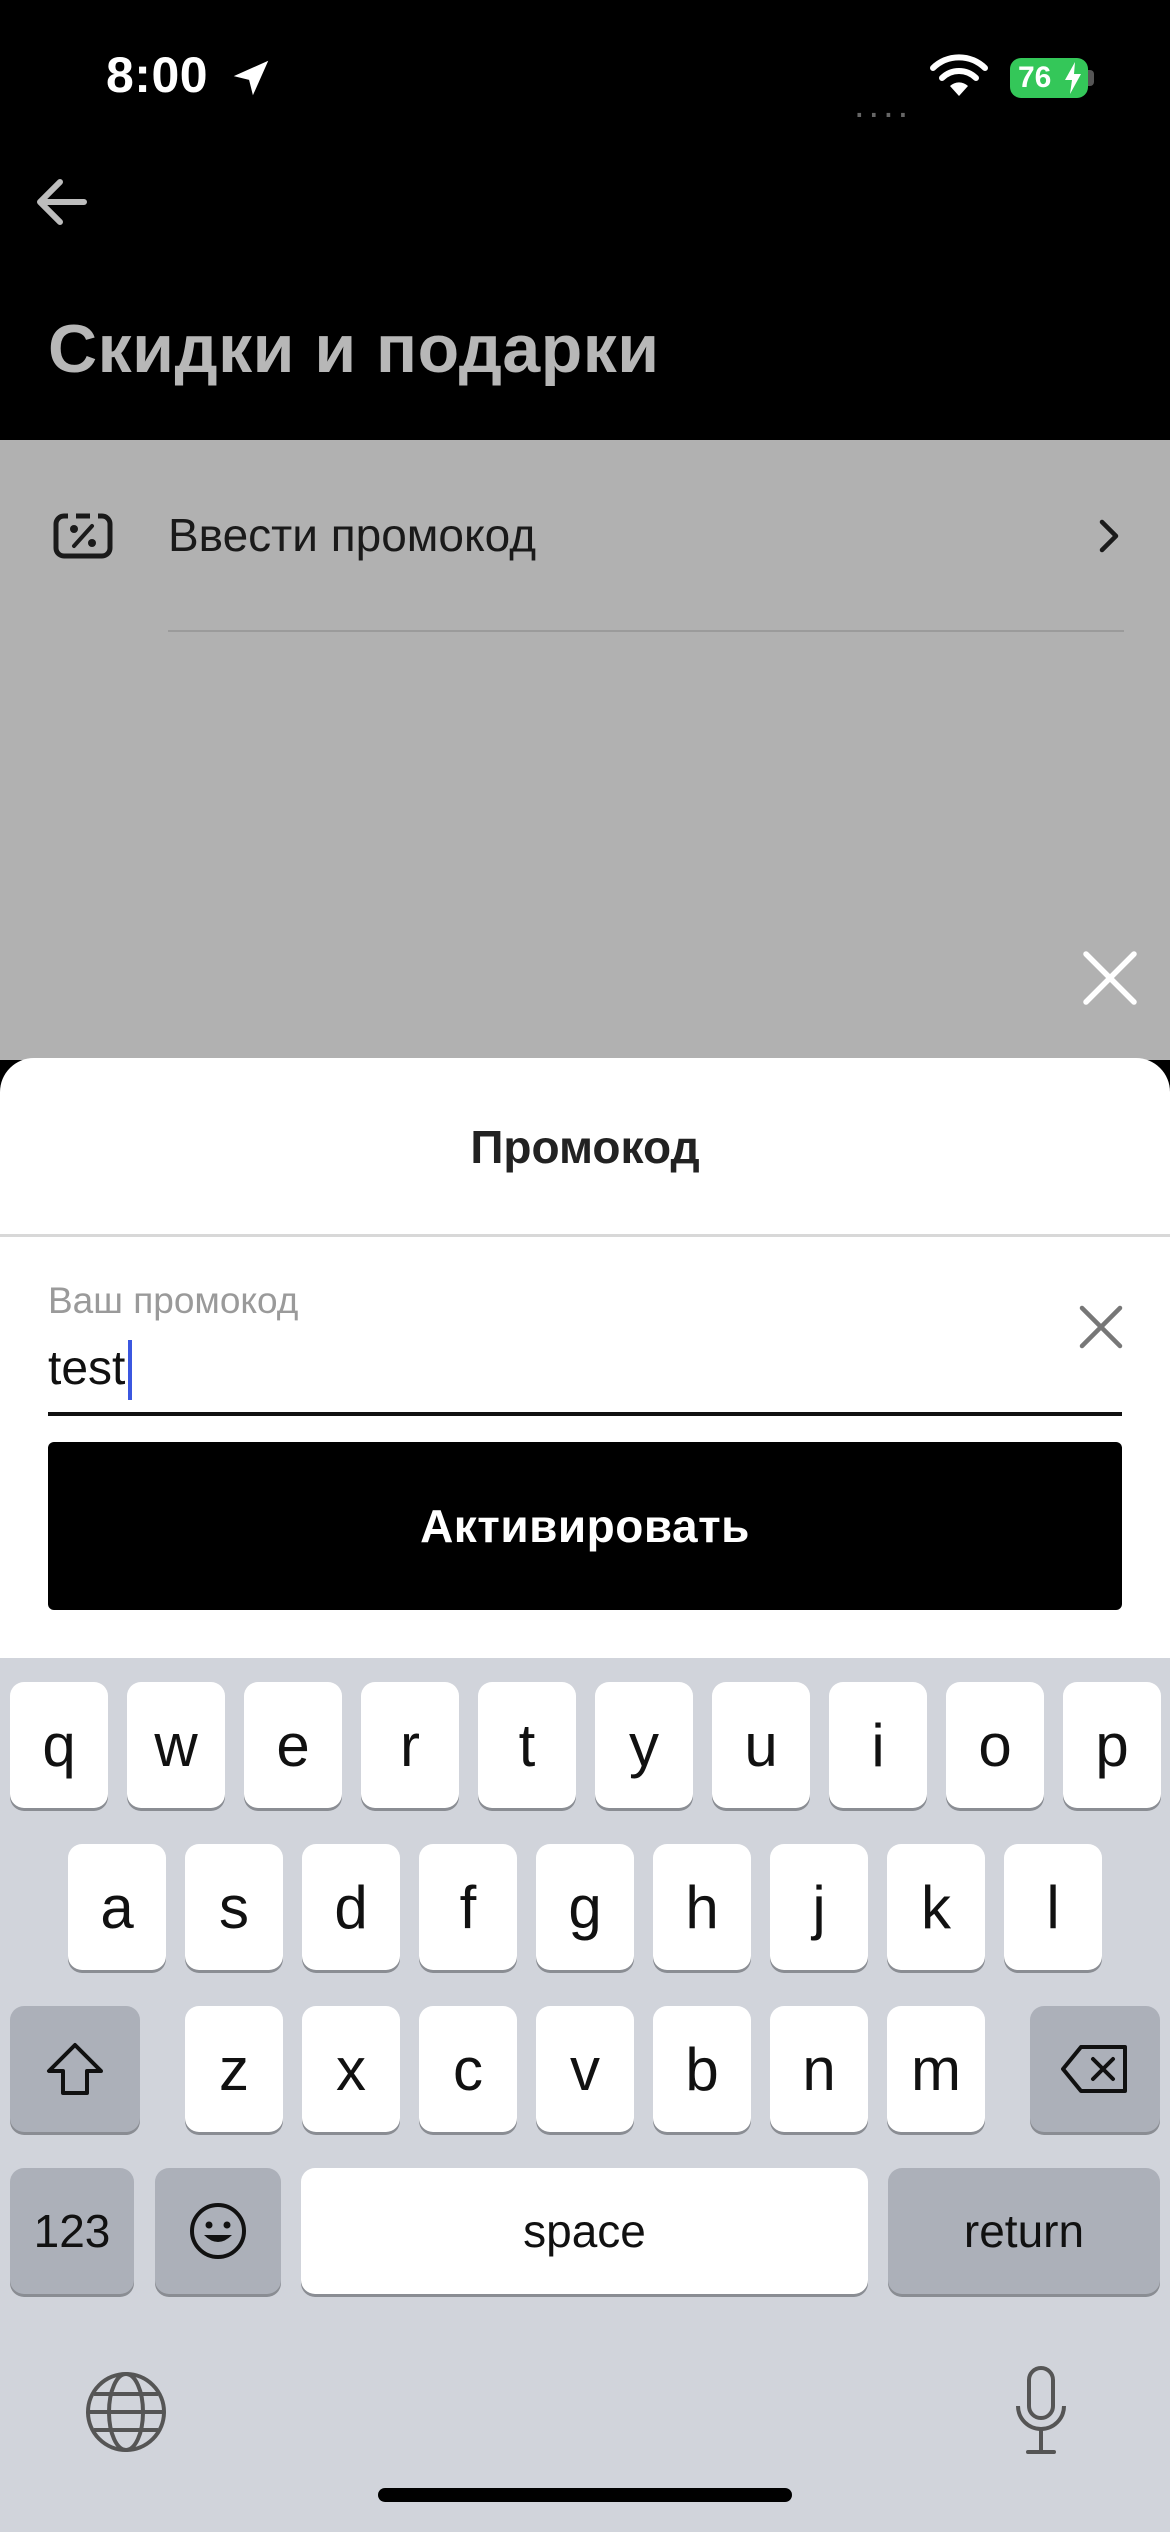  Describe the element at coordinates (468, 1907) in the screenshot. I see `key-f: f` at that location.